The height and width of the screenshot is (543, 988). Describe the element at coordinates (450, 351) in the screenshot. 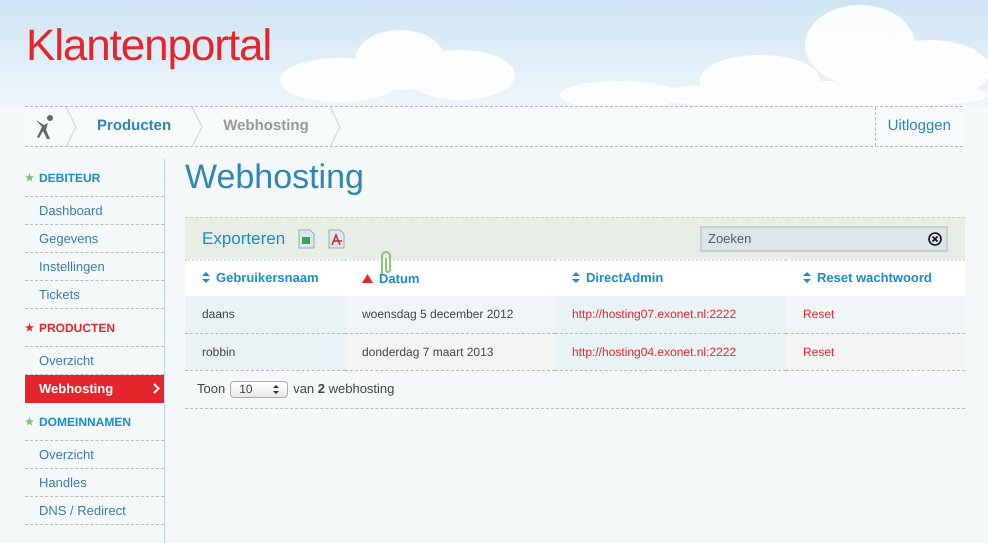

I see `table-cell: donderdag 7 maart 2013` at that location.